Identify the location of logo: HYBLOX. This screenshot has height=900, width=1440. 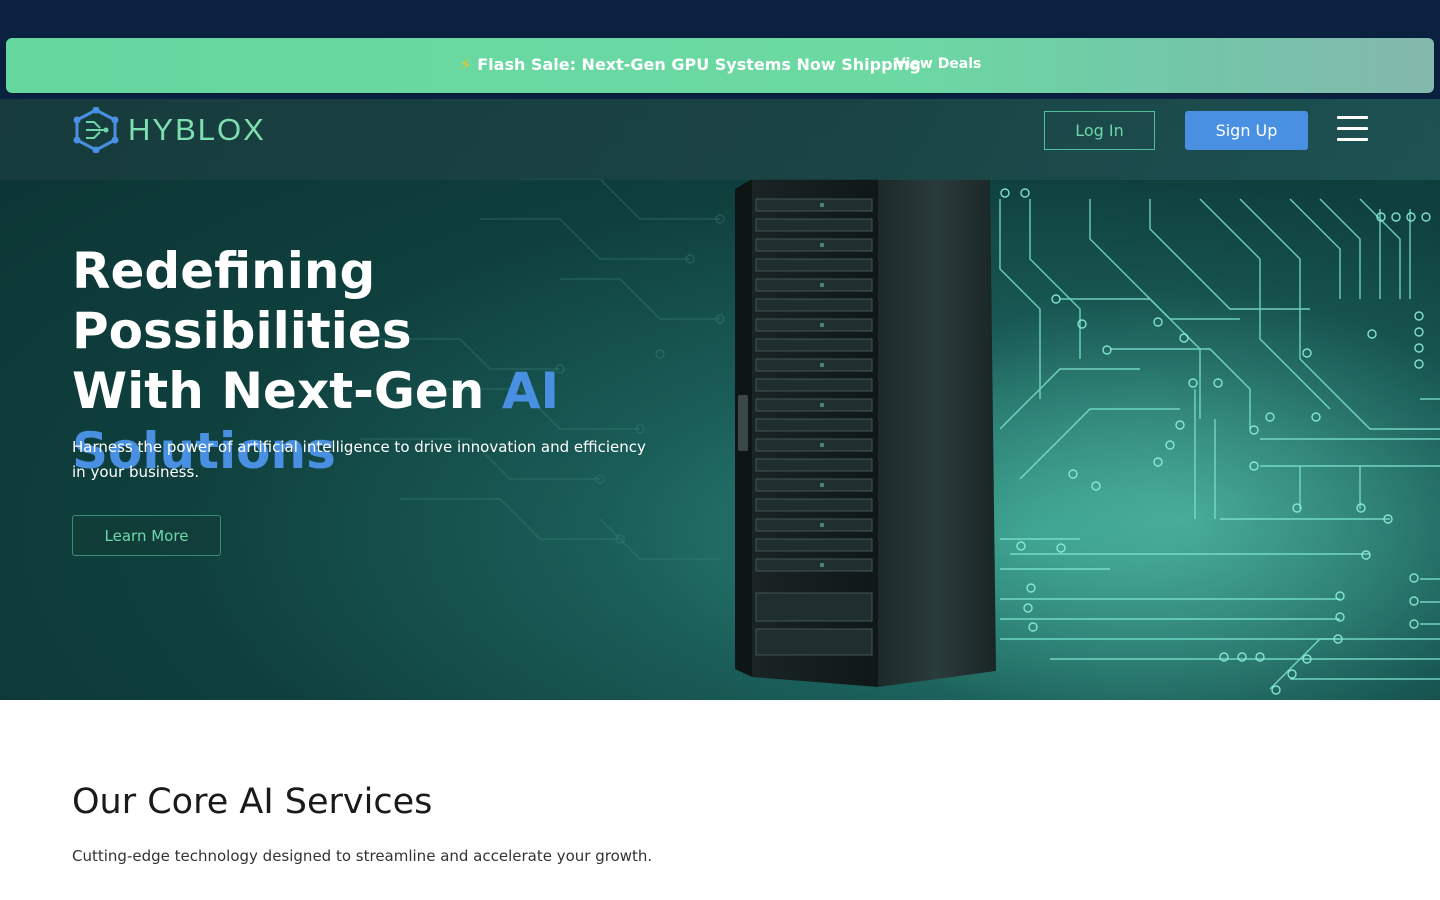
(169, 130).